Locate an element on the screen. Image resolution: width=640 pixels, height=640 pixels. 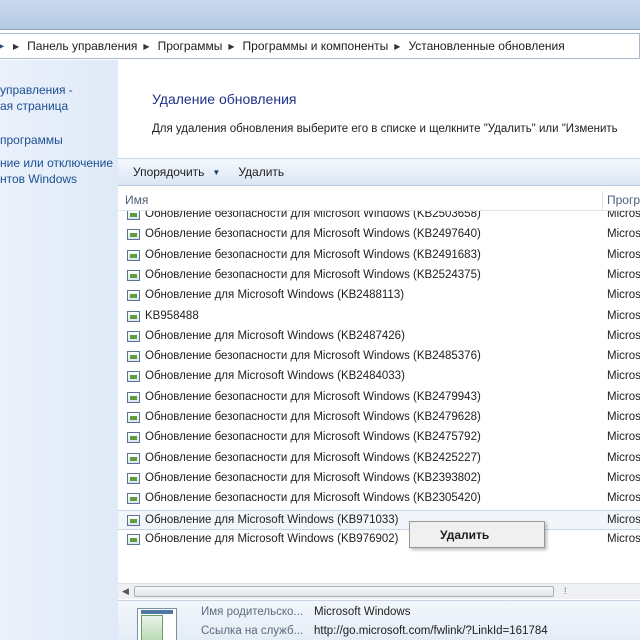
uninstall-button: Удалить is located at coordinates (261, 172).